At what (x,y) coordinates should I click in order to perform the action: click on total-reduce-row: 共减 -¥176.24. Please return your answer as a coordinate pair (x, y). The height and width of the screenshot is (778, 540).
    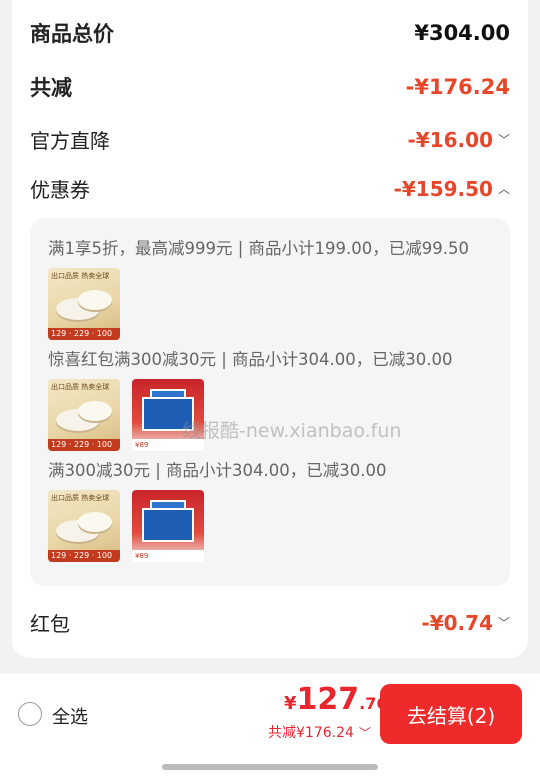
    Looking at the image, I should click on (270, 87).